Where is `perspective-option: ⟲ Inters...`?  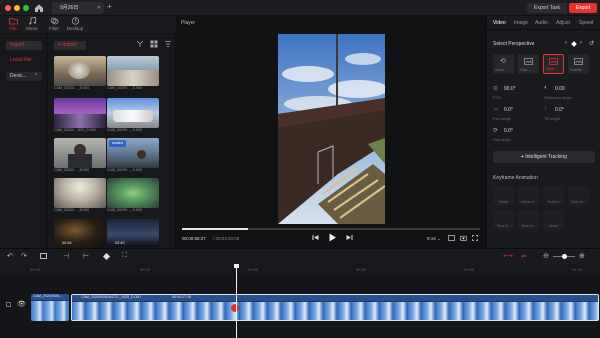 perspective-option: ⟲ Inters... is located at coordinates (503, 64).